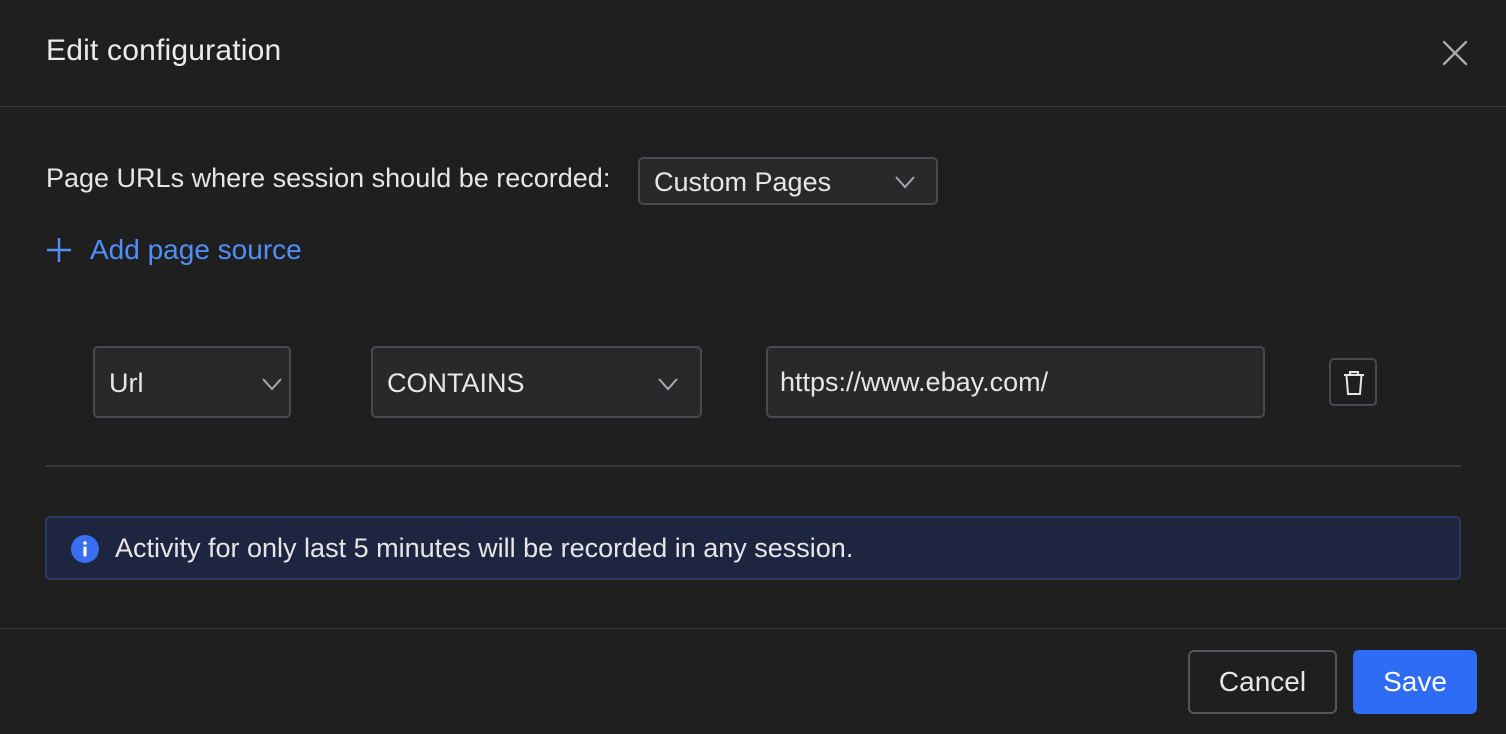 Image resolution: width=1506 pixels, height=734 pixels. I want to click on trash-icon, so click(1354, 383).